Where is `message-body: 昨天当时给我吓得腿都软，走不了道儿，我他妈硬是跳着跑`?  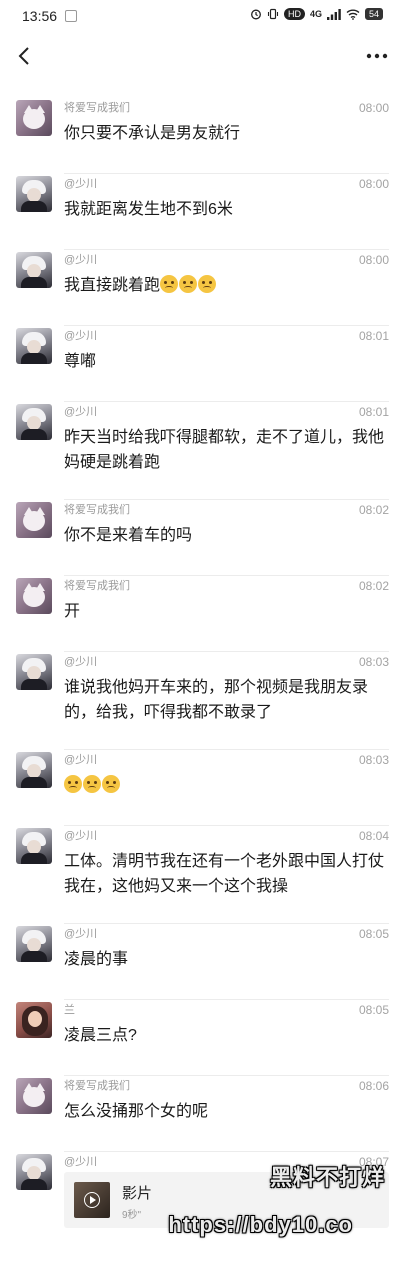 message-body: 昨天当时给我吓得腿都软，走不了道儿，我他妈硬是跳着跑 is located at coordinates (224, 450).